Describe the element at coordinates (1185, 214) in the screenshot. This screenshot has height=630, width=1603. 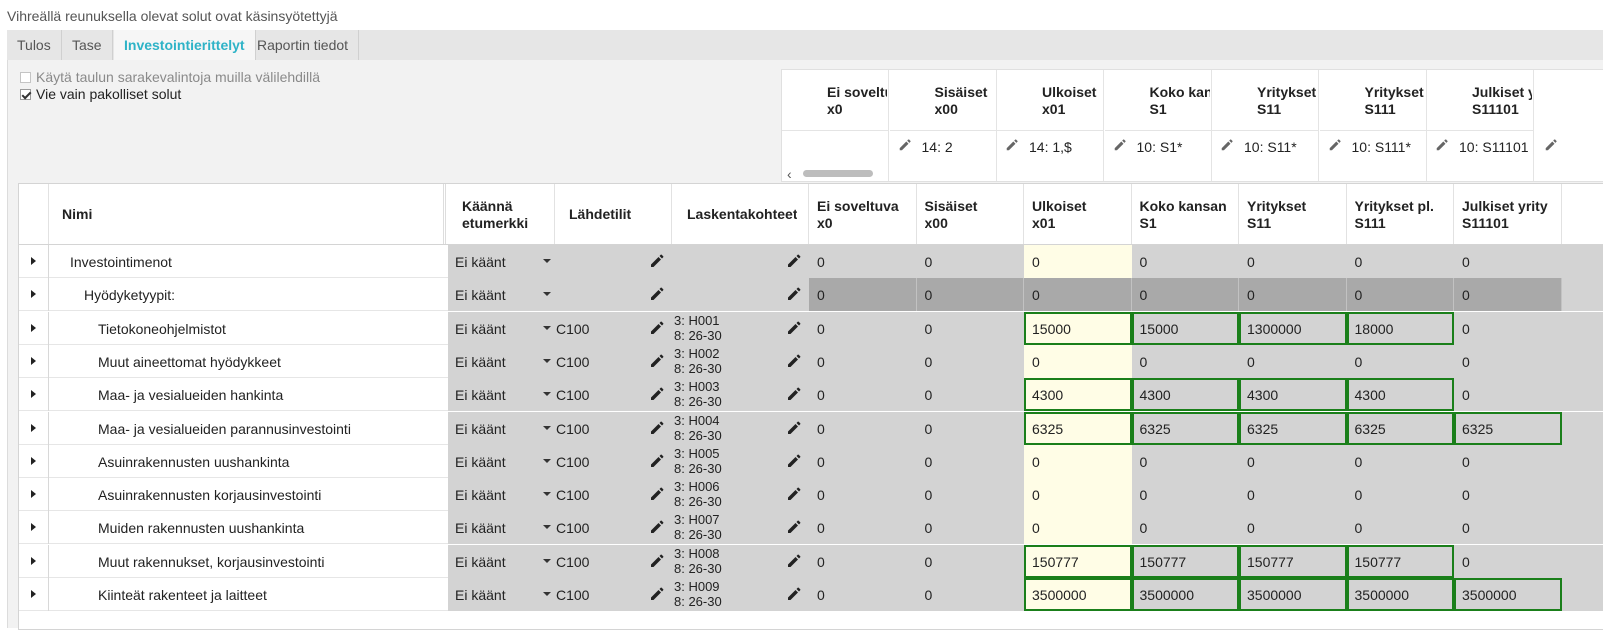
I see `header-value-column: Koko kansan S1` at that location.